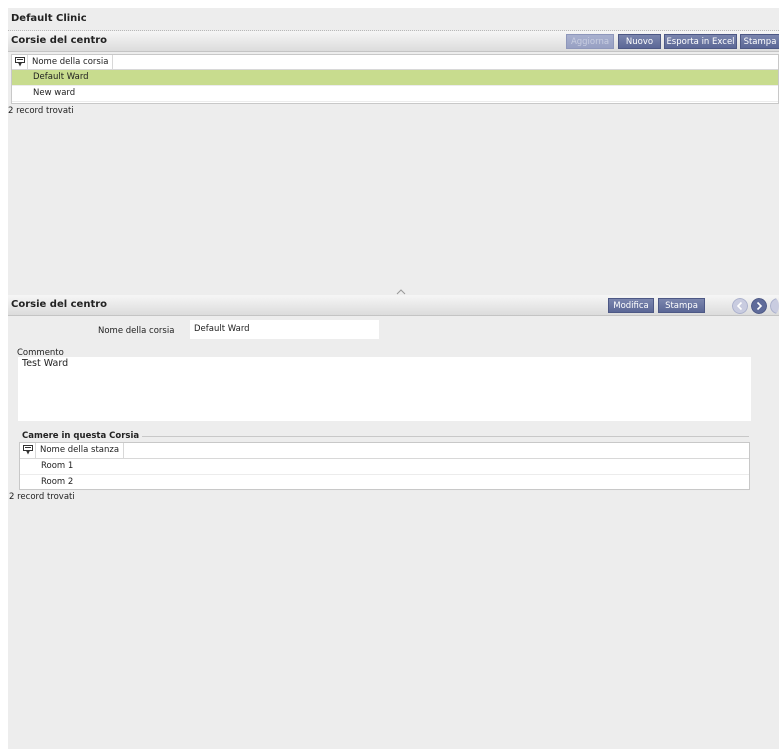 This screenshot has height=749, width=779. Describe the element at coordinates (41, 111) in the screenshot. I see `wards-record-count: 2 record trovati` at that location.